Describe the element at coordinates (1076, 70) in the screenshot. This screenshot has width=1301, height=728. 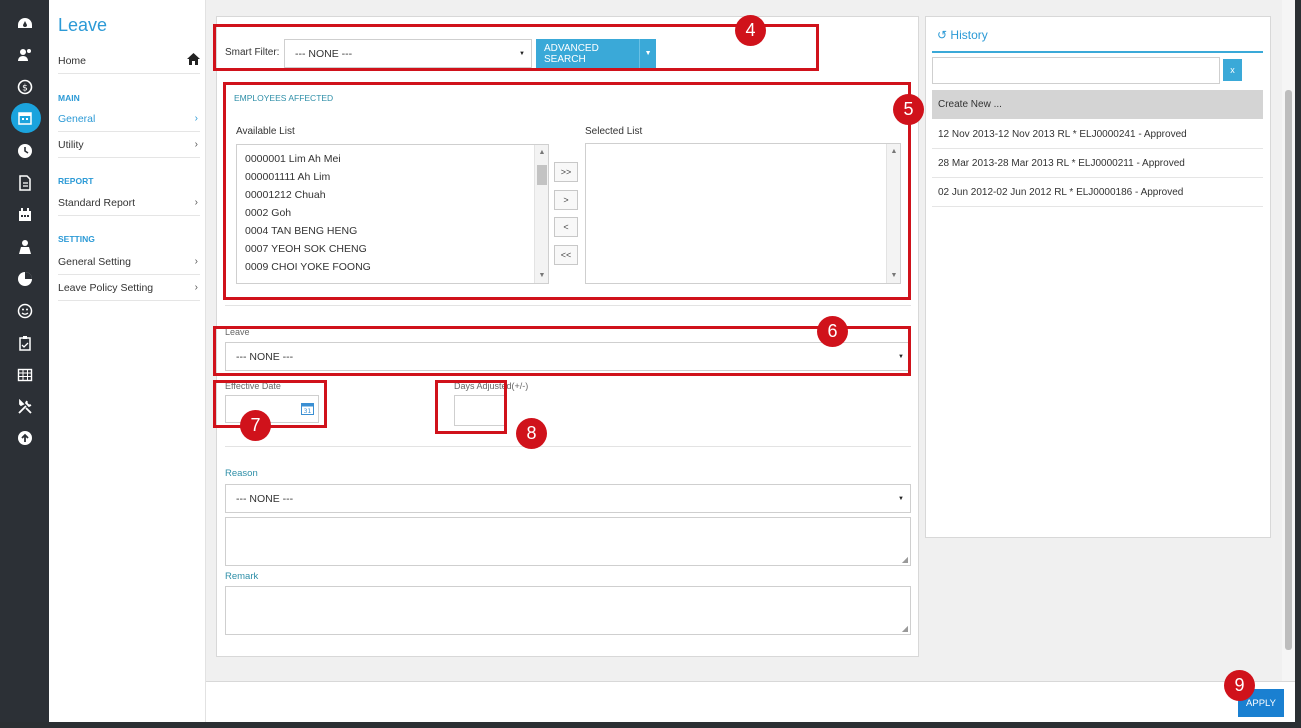
I see `history-search-input` at that location.